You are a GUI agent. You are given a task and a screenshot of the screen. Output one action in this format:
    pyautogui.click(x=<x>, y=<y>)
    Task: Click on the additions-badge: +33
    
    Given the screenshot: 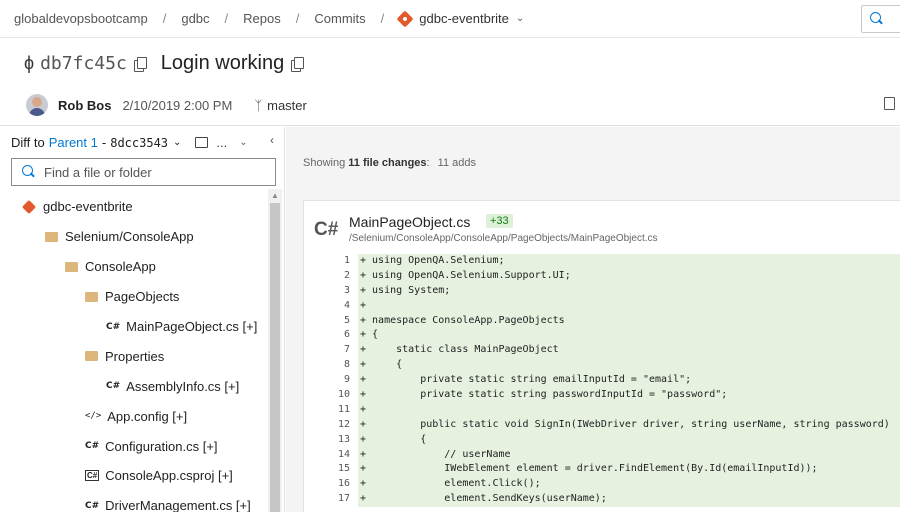 What is the action you would take?
    pyautogui.click(x=499, y=221)
    